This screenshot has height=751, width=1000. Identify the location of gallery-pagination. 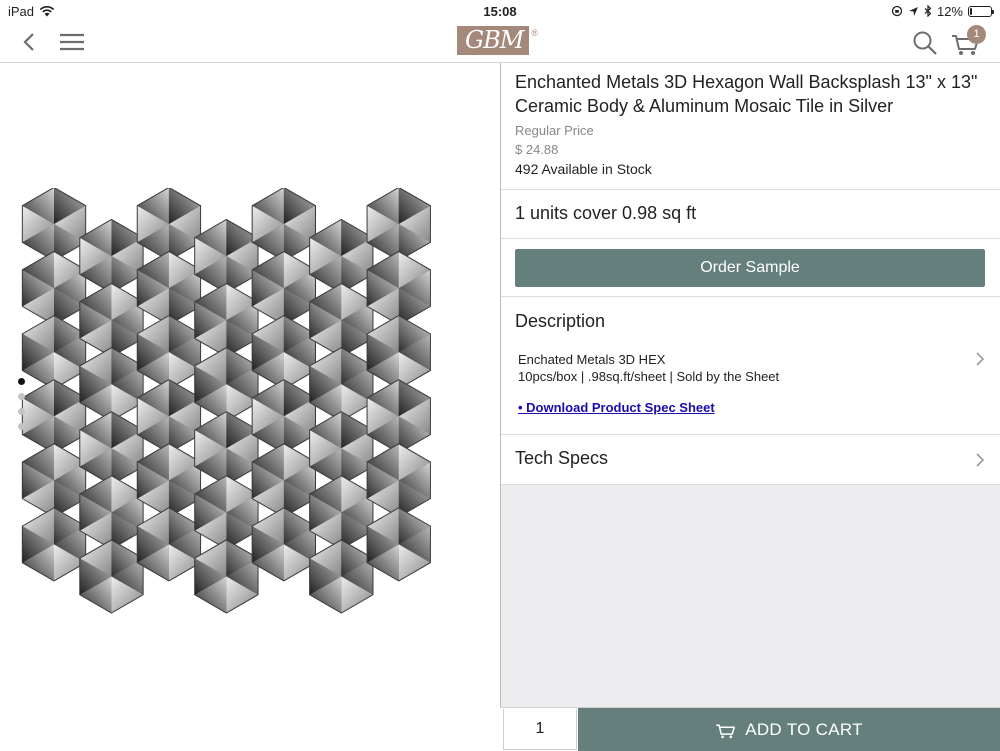
(21, 404).